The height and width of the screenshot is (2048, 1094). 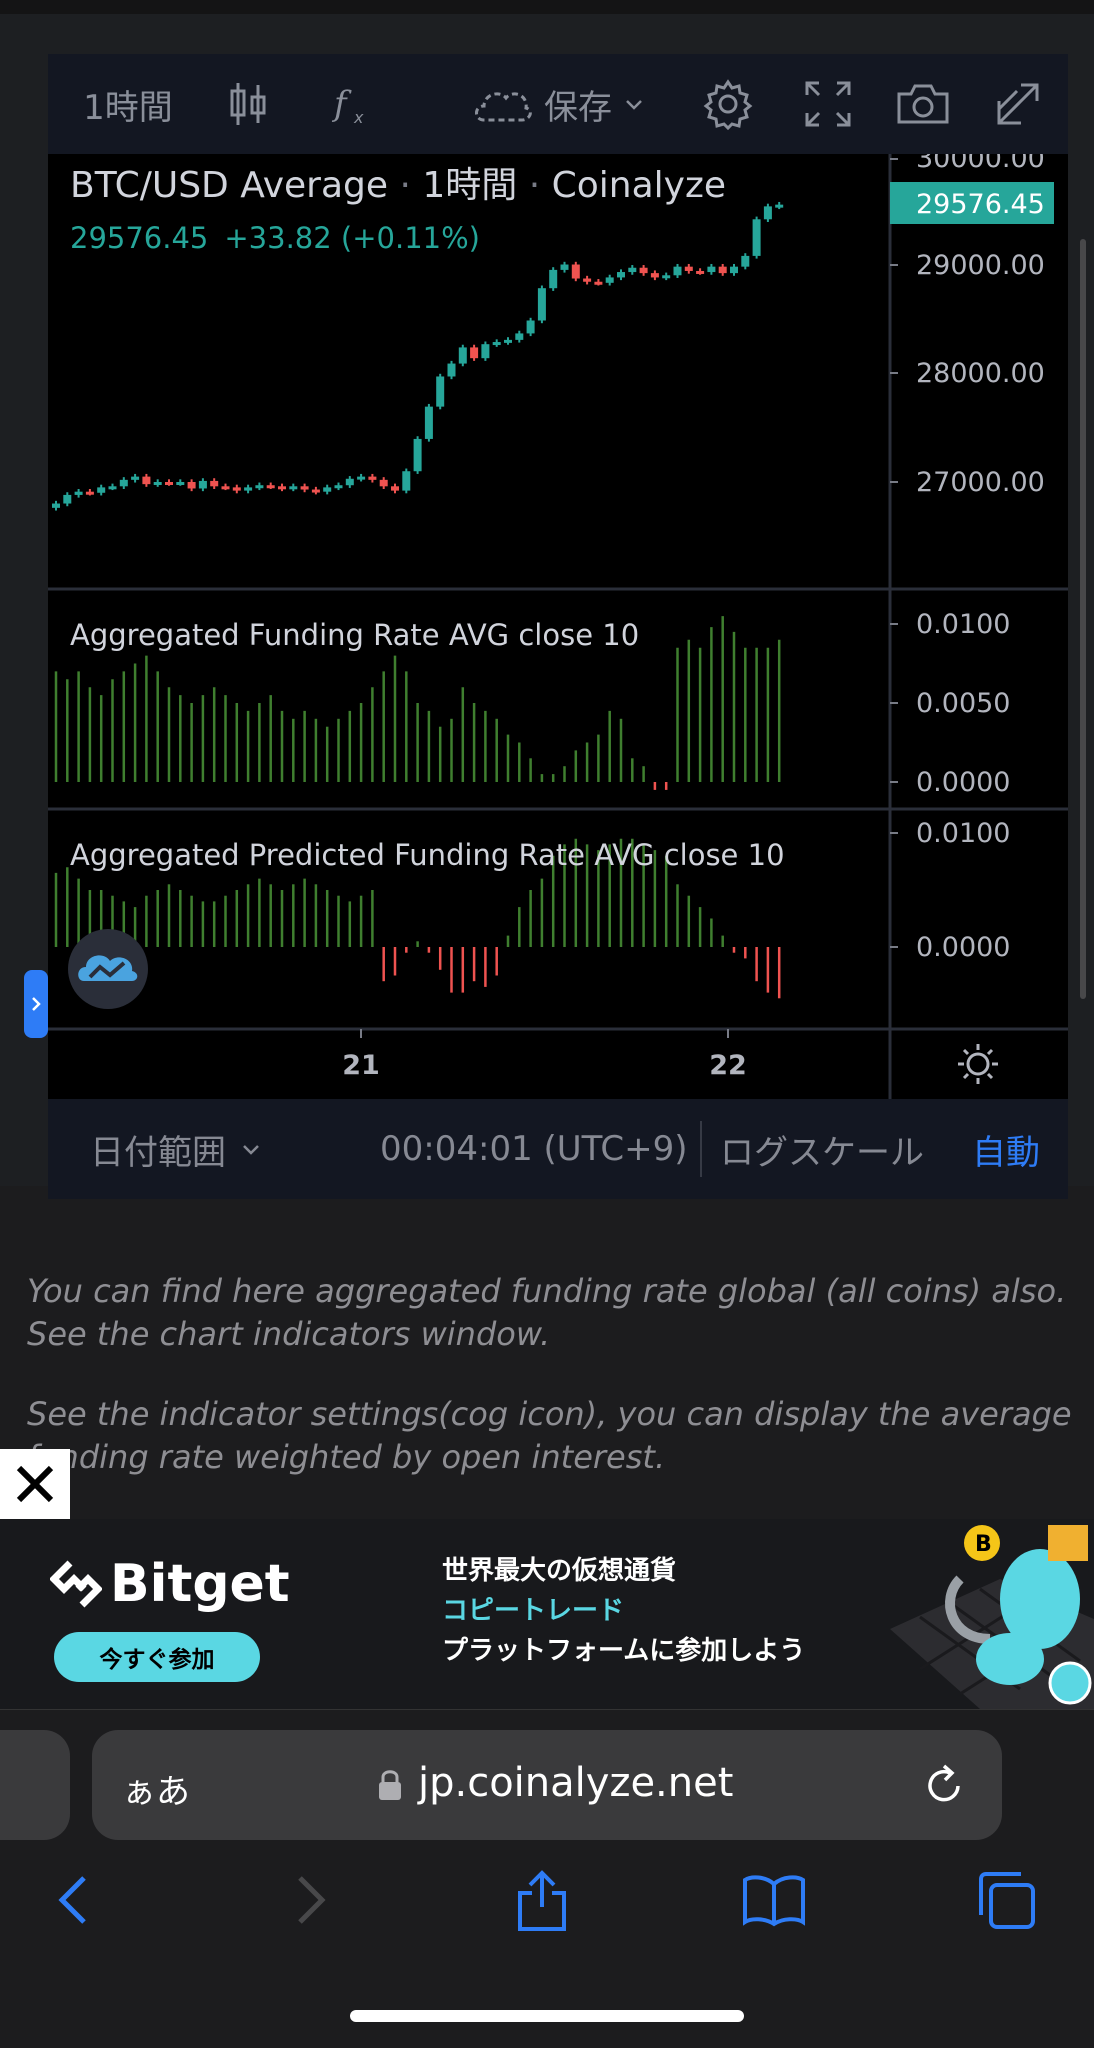 What do you see at coordinates (35, 1484) in the screenshot?
I see `close-ad-button` at bounding box center [35, 1484].